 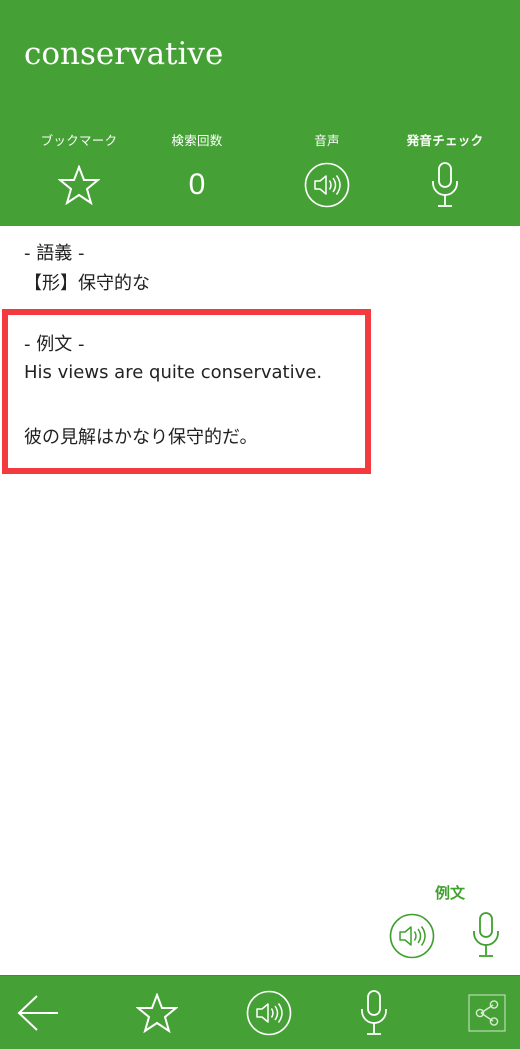 I want to click on share-button, so click(x=487, y=1012).